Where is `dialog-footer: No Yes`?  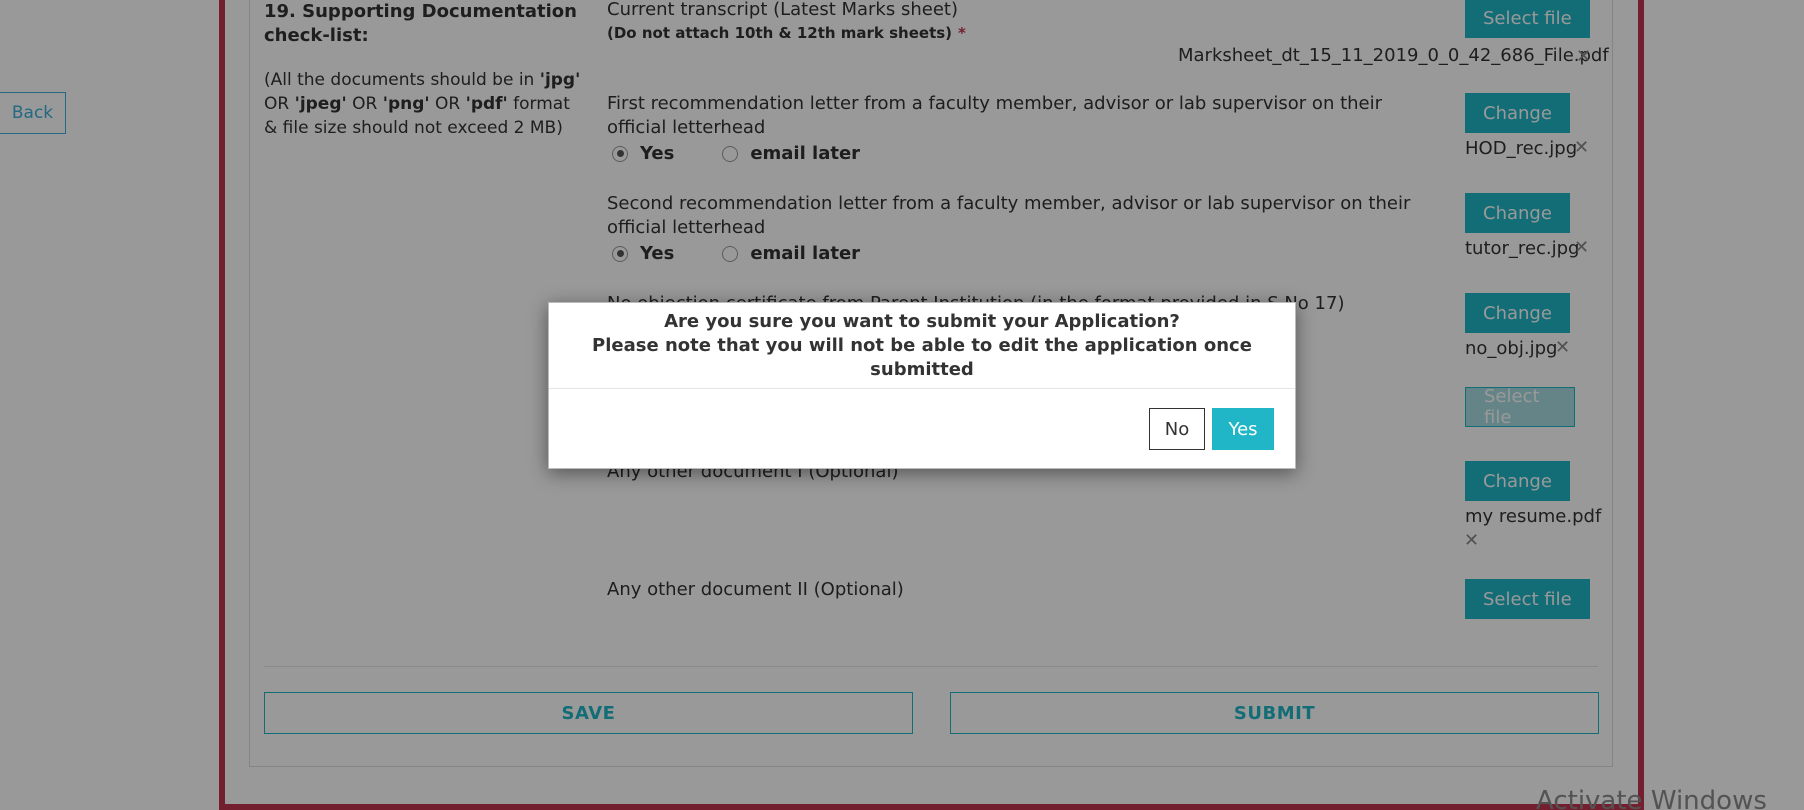
dialog-footer: No Yes is located at coordinates (922, 429).